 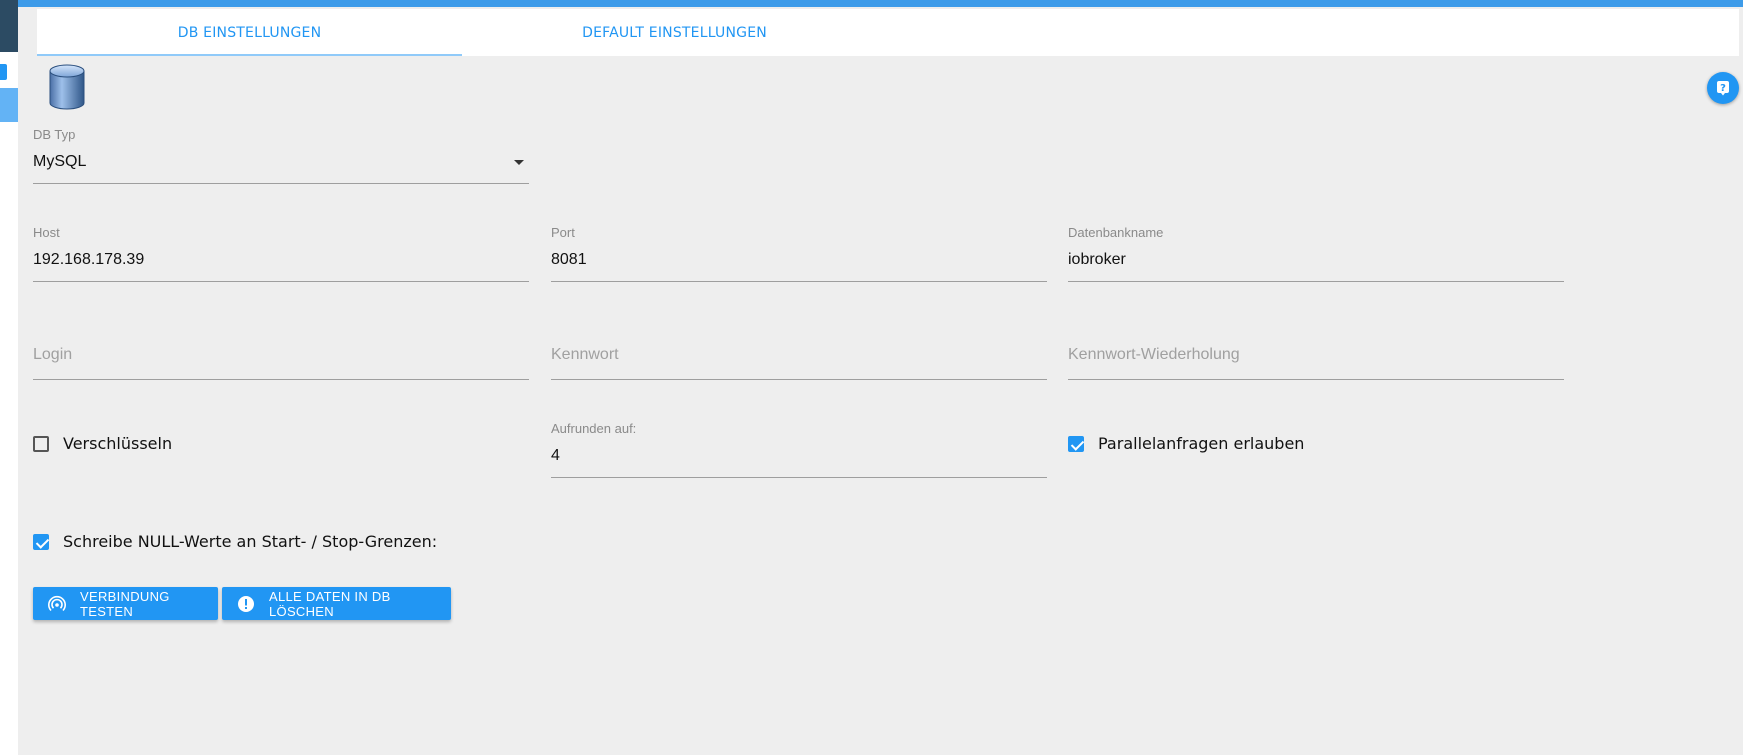 I want to click on host-field: Host 192.168.178.39, so click(x=281, y=254).